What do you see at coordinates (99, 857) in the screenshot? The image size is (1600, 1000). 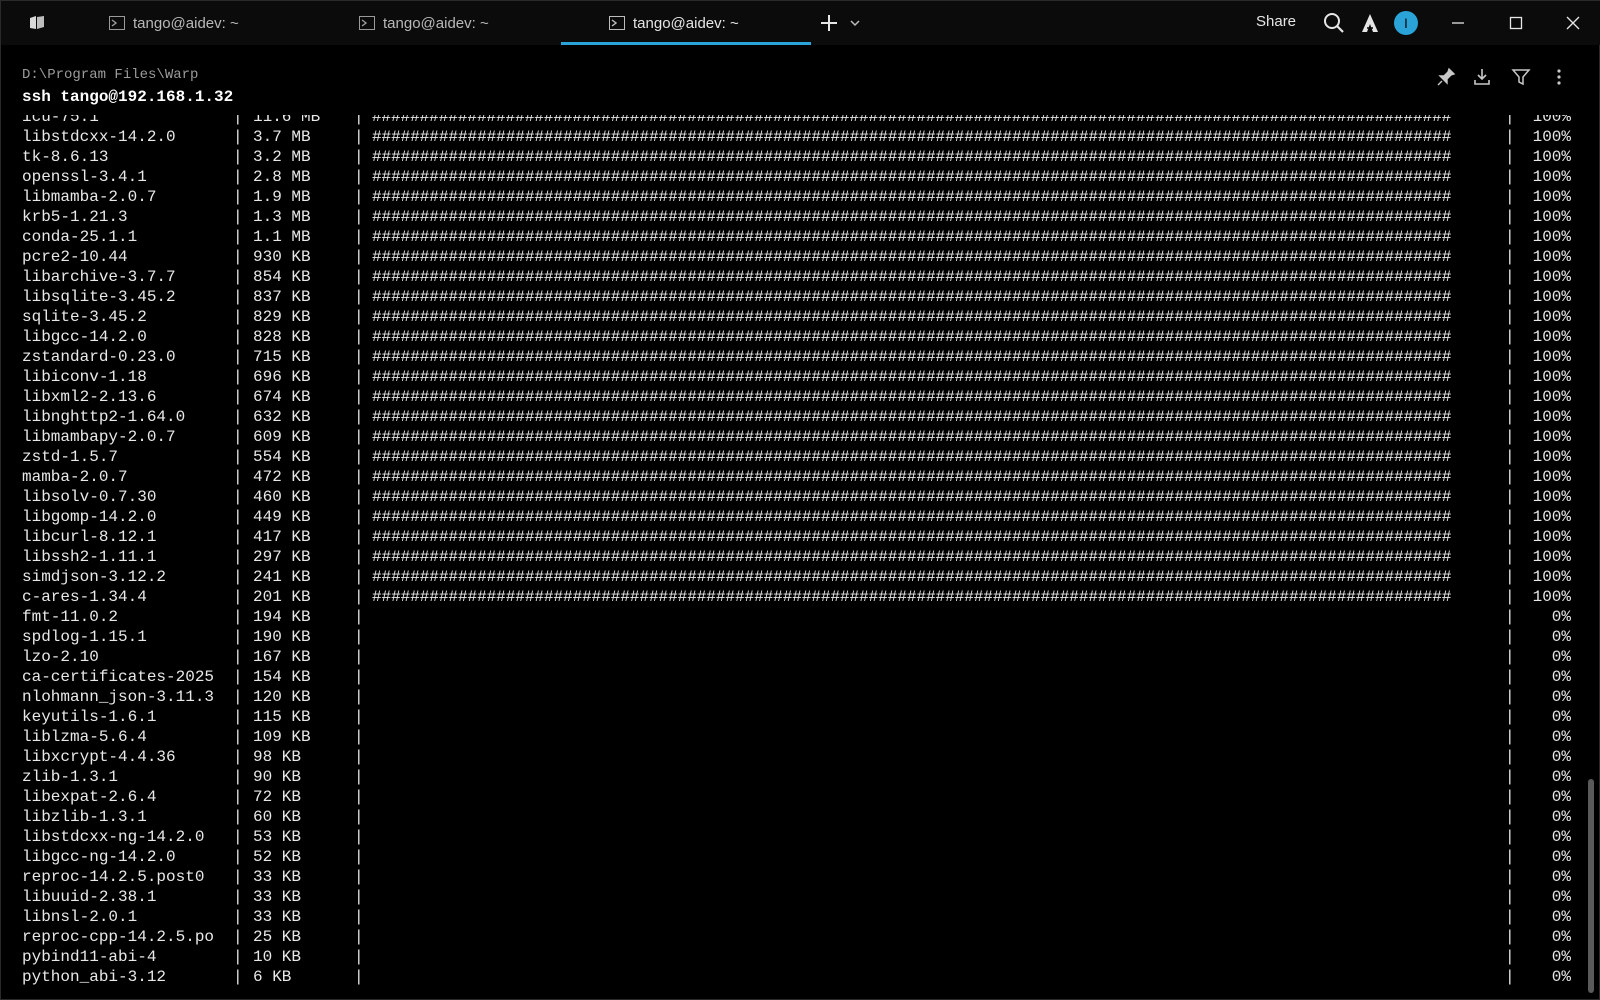 I see `package-name: libgcc-ng-14.2.0` at bounding box center [99, 857].